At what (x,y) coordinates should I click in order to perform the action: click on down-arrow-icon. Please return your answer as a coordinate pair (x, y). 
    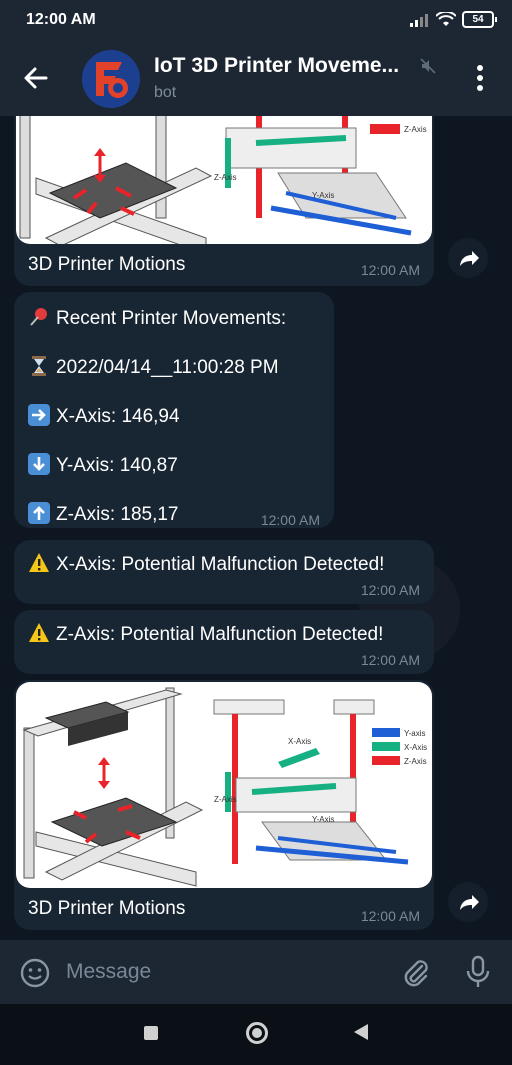
    Looking at the image, I should click on (39, 464).